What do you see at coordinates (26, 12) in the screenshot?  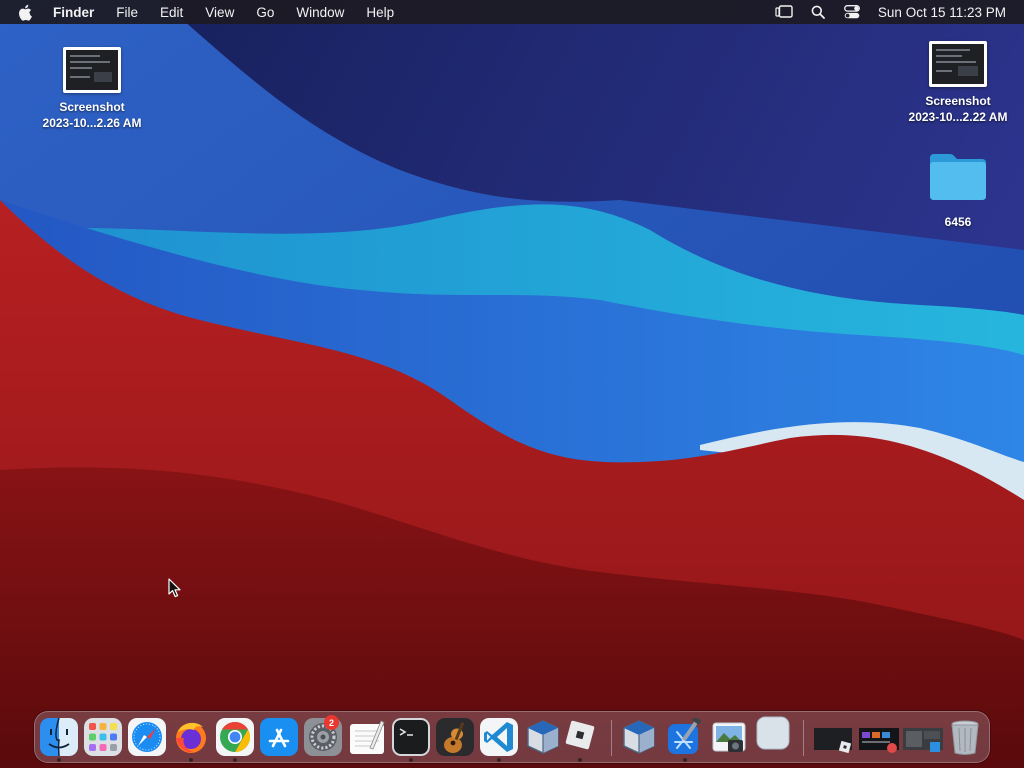 I see `apple-menu-icon` at bounding box center [26, 12].